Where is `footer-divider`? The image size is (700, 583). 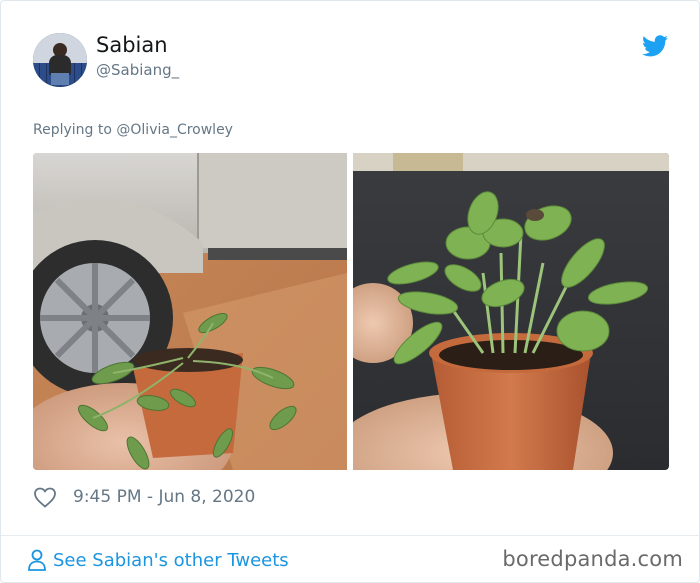
footer-divider is located at coordinates (350, 535).